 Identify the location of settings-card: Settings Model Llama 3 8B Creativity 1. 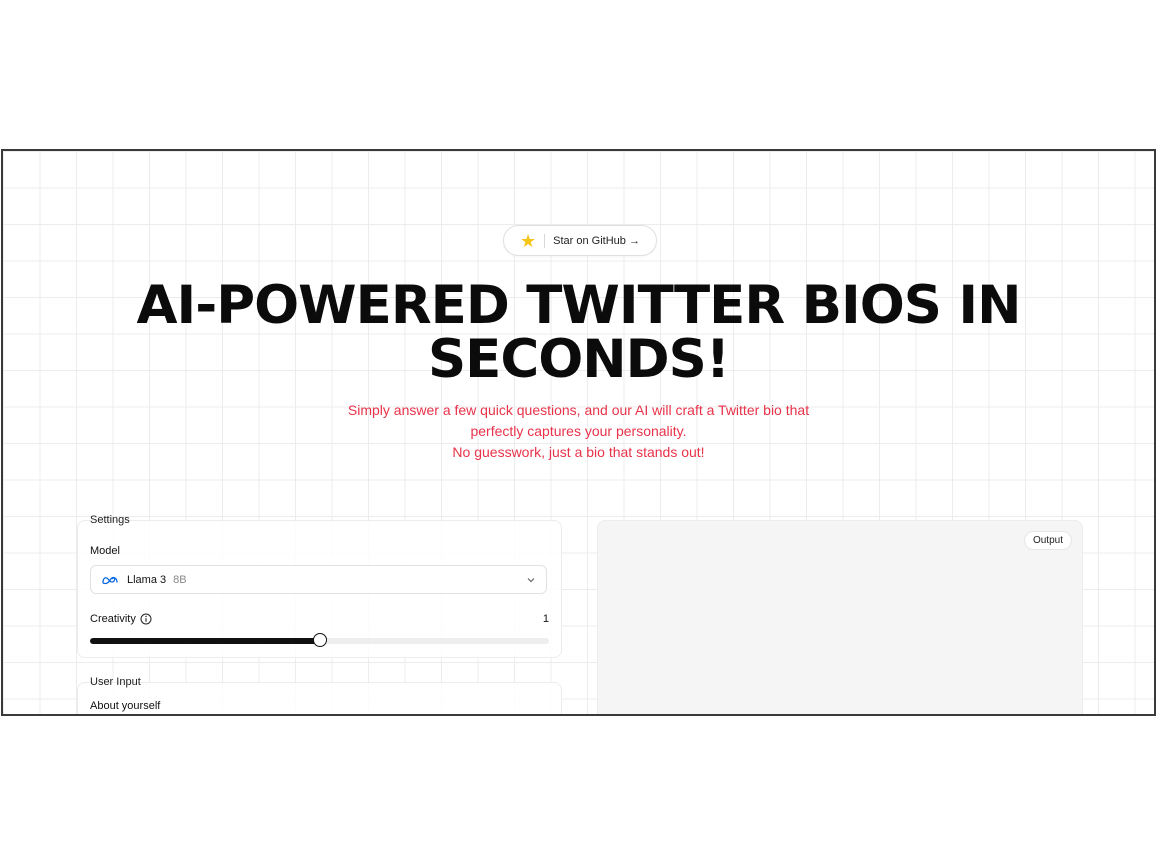
(319, 586).